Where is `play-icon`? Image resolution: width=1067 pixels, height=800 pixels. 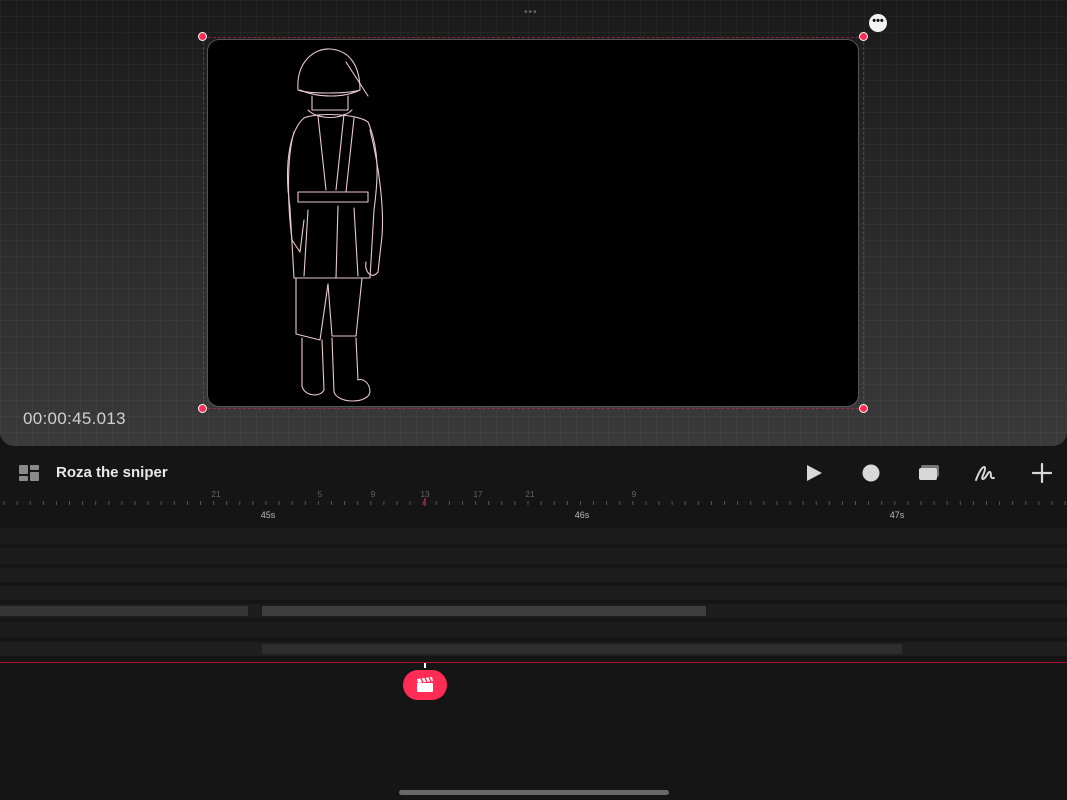 play-icon is located at coordinates (814, 473).